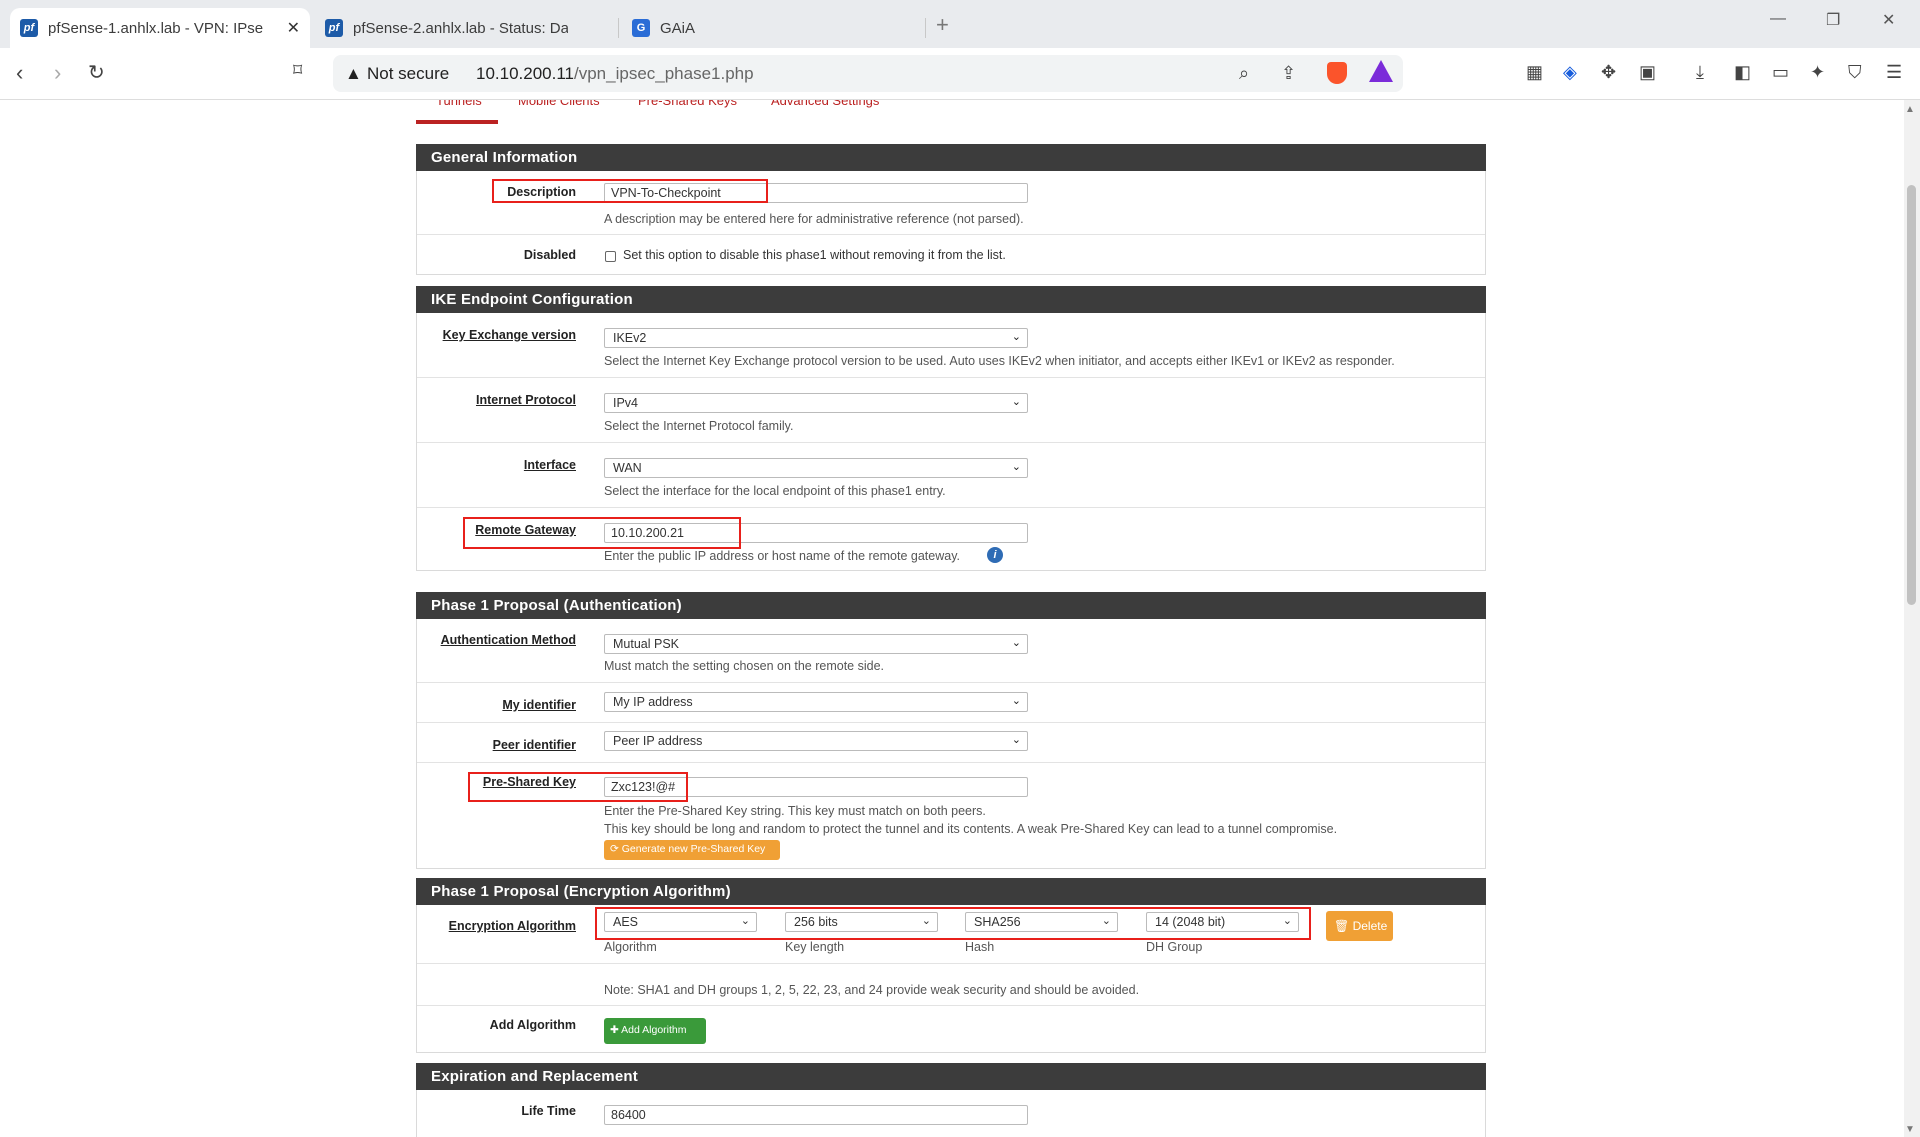 This screenshot has width=1920, height=1137. What do you see at coordinates (1174, 947) in the screenshot?
I see `dh-group-sublabel: DH Group` at bounding box center [1174, 947].